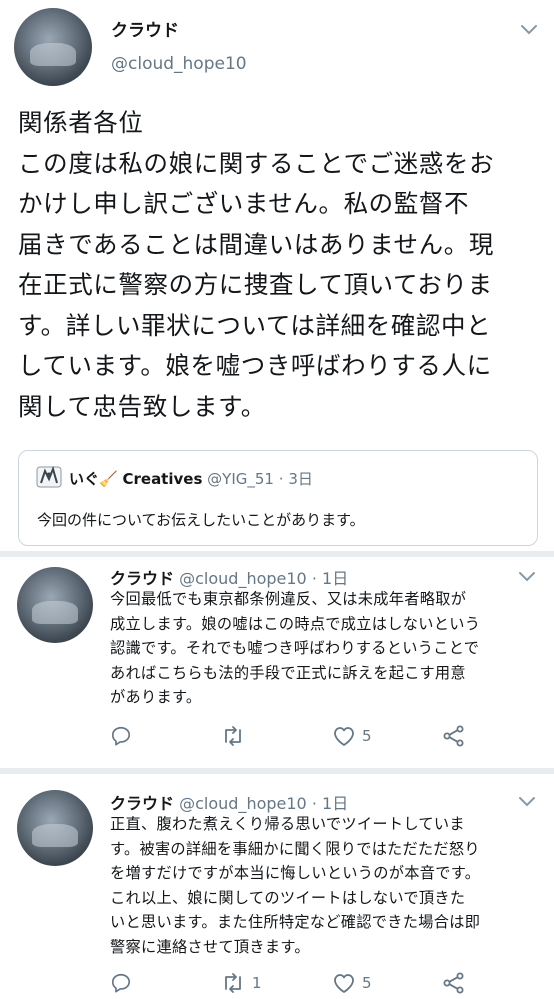 The height and width of the screenshot is (999, 554). Describe the element at coordinates (162, 479) in the screenshot. I see `quote-author-name-suffix: Creatives` at that location.